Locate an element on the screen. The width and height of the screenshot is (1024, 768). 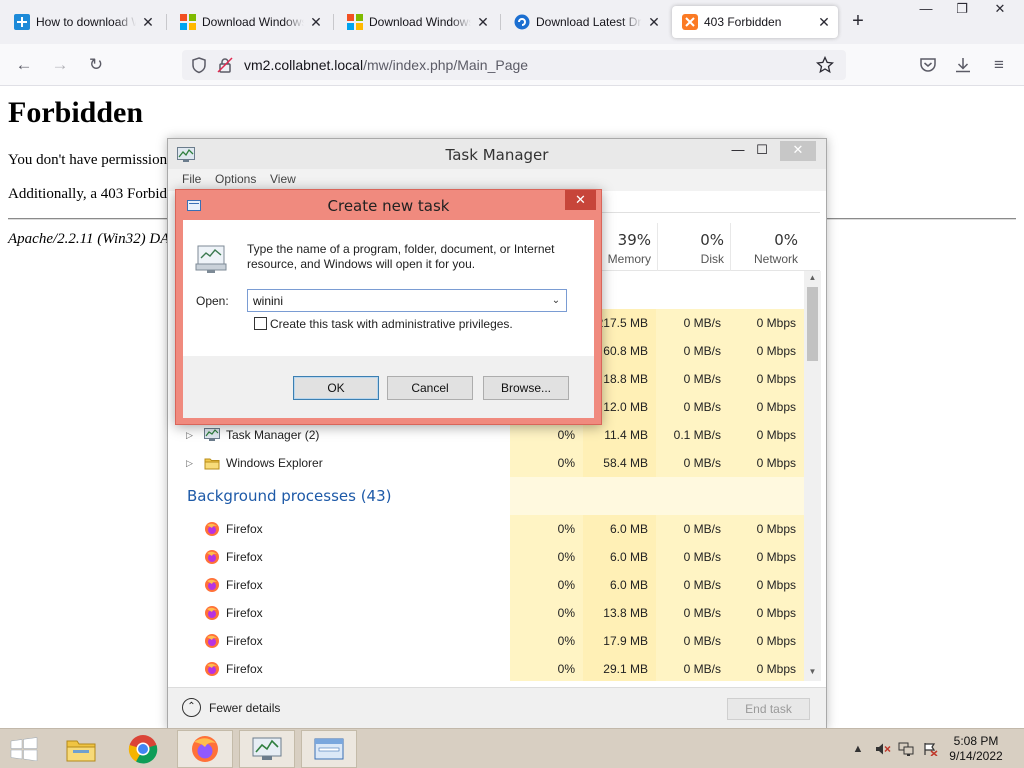
group-header-background: Background processes (43) is located at coordinates (490, 496).